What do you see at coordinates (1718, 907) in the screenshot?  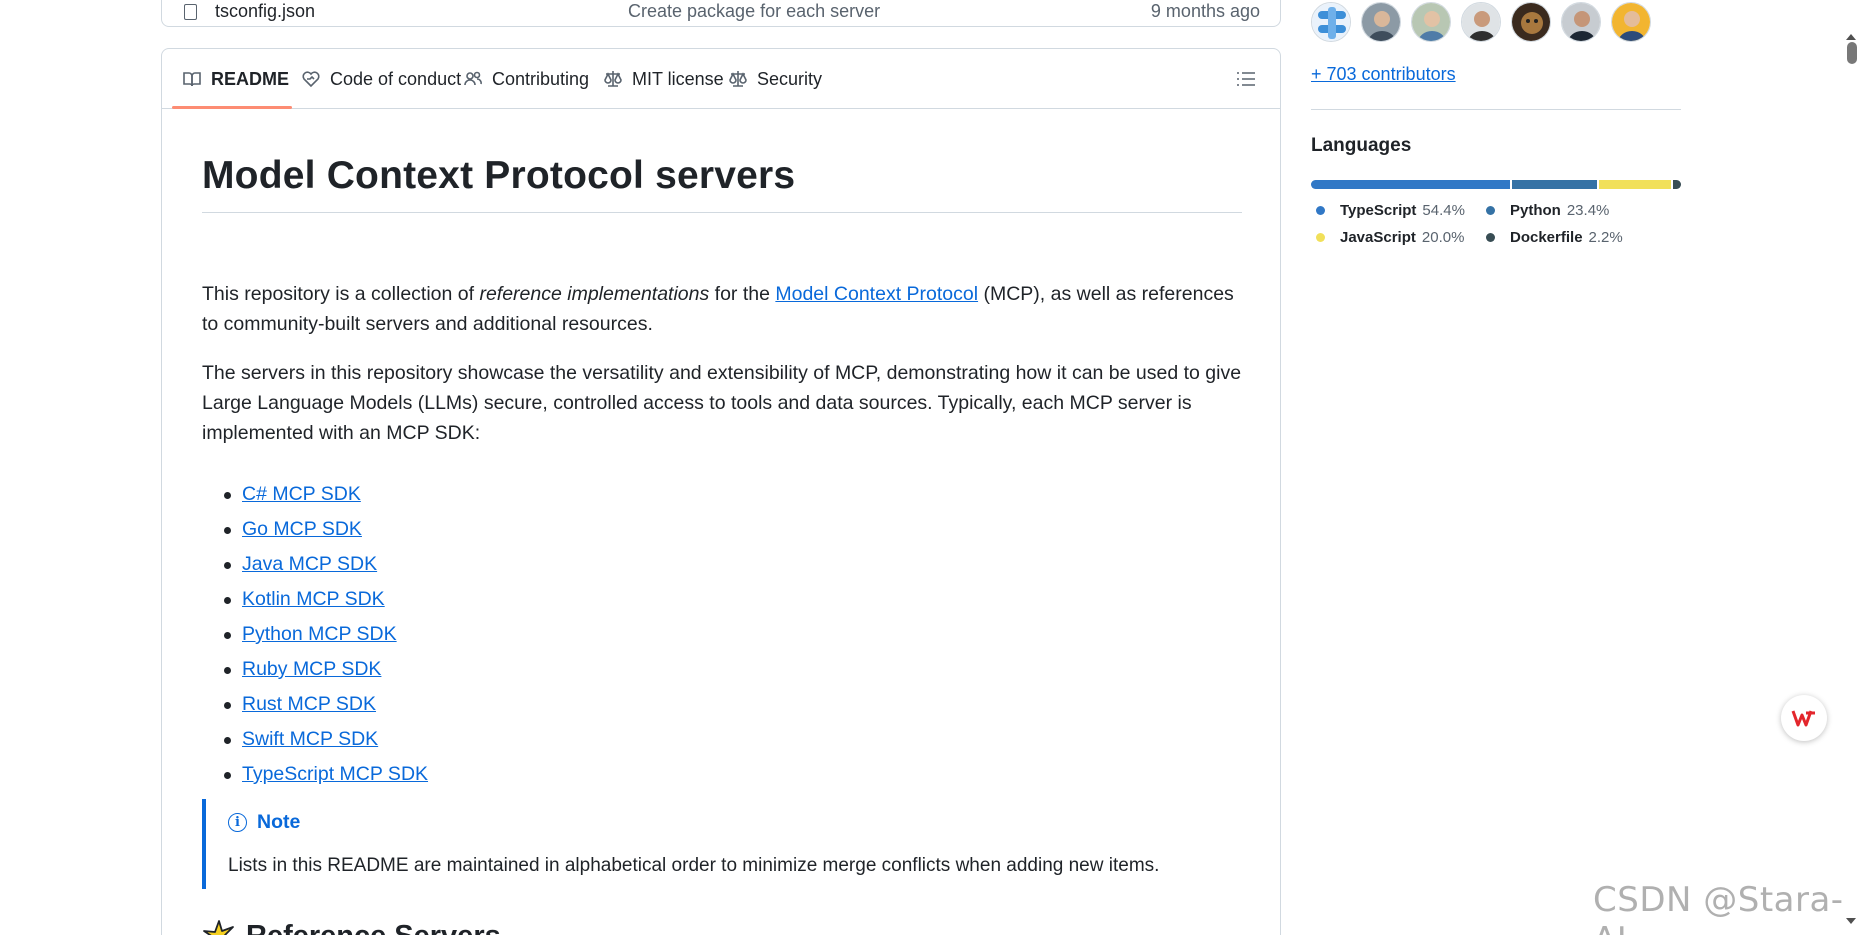 I see `watermark: CSDN @Stara-AI` at bounding box center [1718, 907].